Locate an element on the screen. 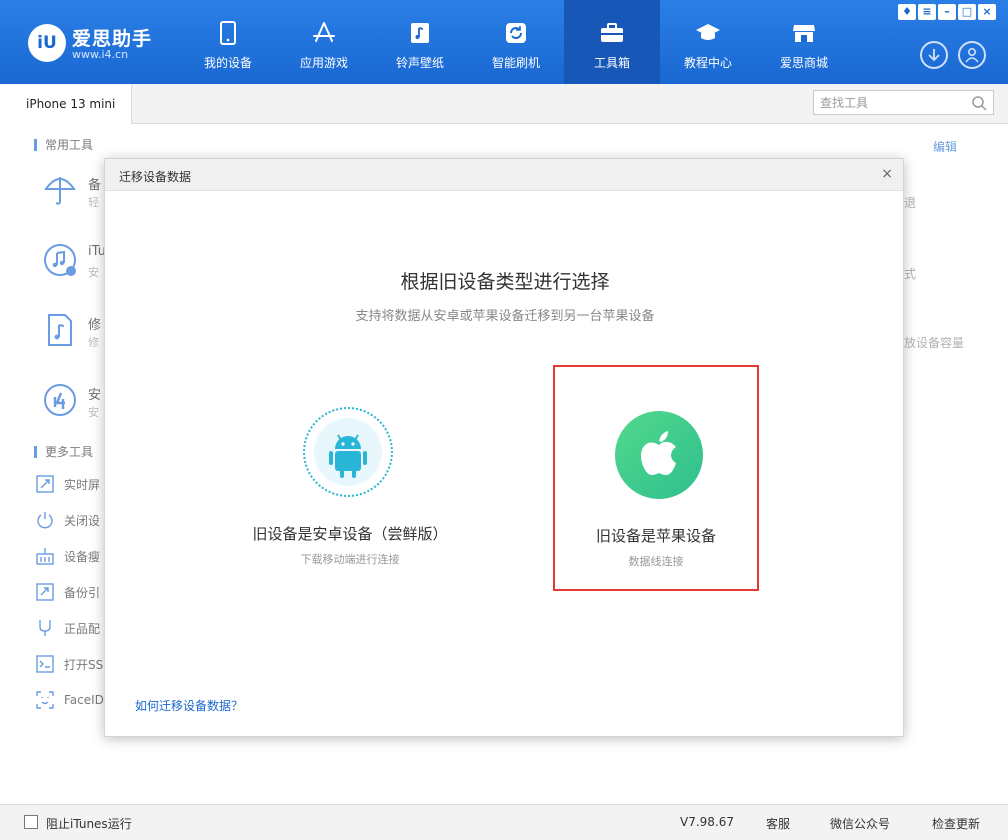 This screenshot has height=840, width=1008. option-android-device: 旧设备是安卓设备（尝鲜版） 下载移动端进行连接 is located at coordinates (350, 478).